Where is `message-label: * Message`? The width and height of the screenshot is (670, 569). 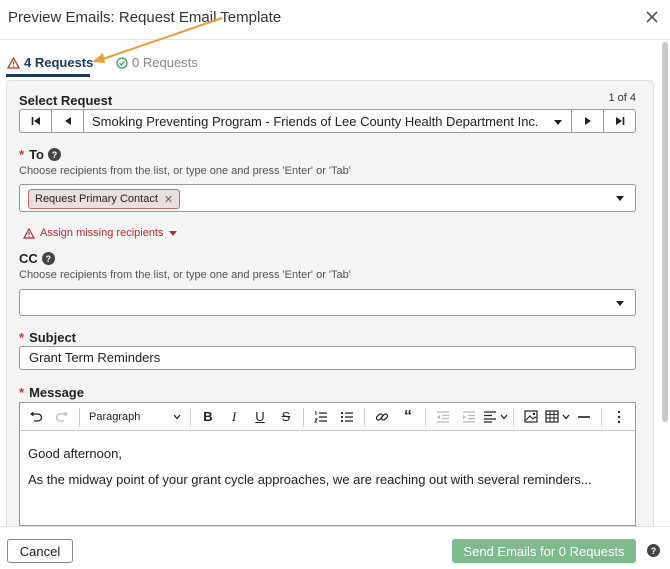
message-label: * Message is located at coordinates (51, 392).